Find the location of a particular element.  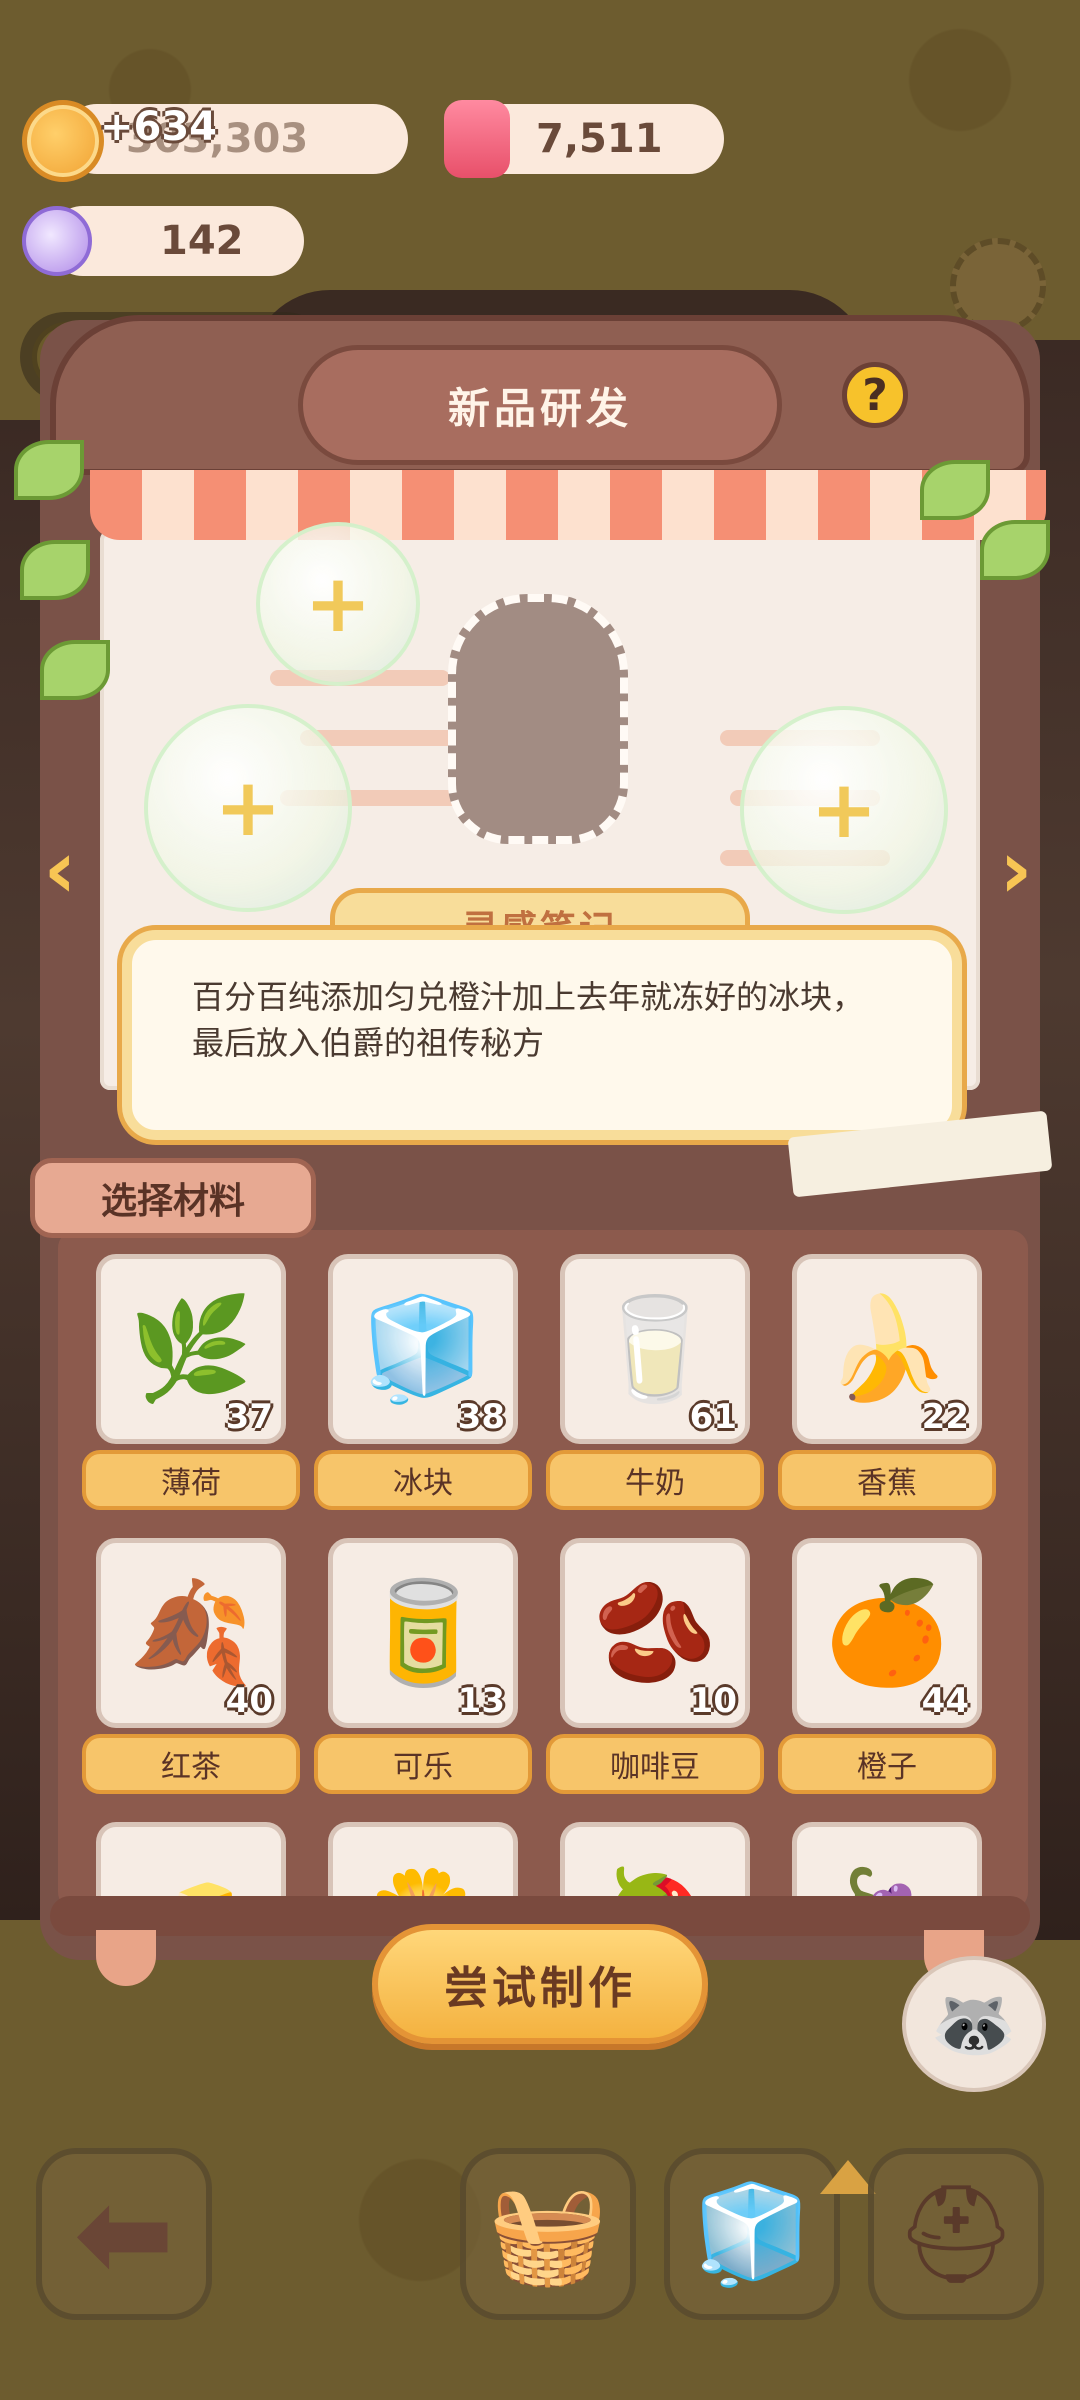

material-card: 🫘 10 is located at coordinates (655, 1633).